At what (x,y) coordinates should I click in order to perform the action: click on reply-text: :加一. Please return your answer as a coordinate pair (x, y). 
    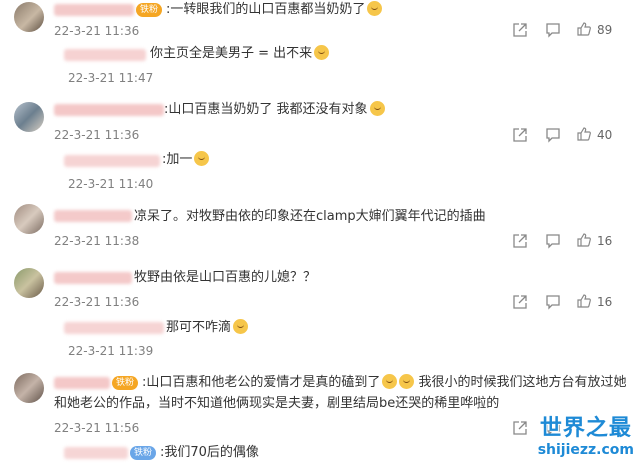
    Looking at the image, I should click on (186, 160).